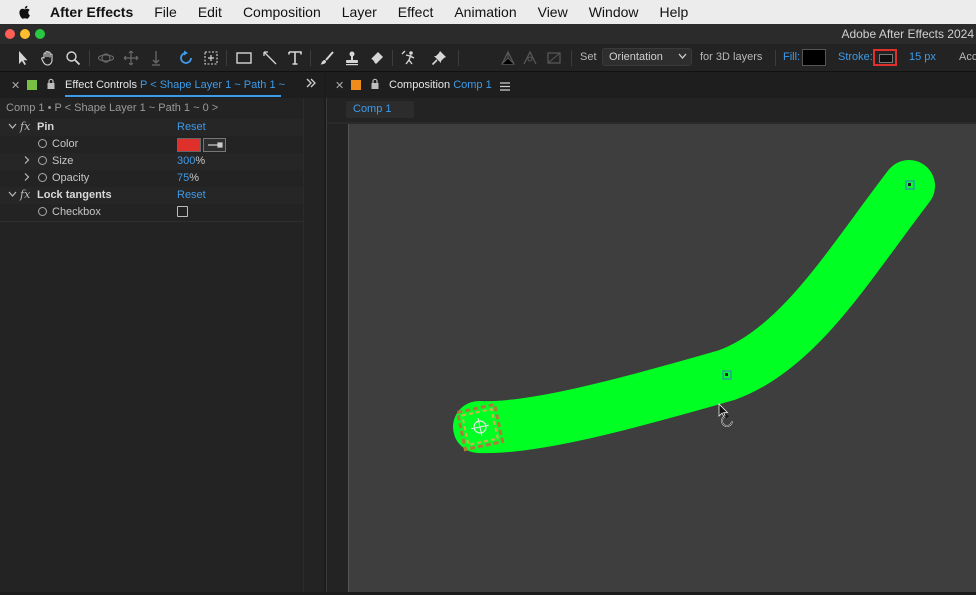  I want to click on hamburger-menu-icon, so click(505, 87).